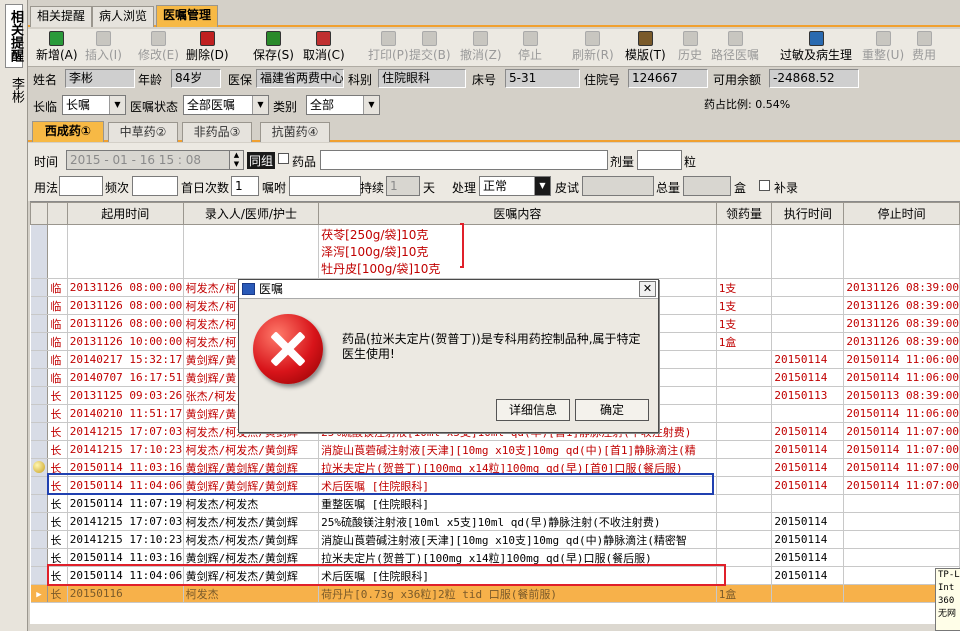  I want to click on stop-time-column-header: 停止时间, so click(901, 213).